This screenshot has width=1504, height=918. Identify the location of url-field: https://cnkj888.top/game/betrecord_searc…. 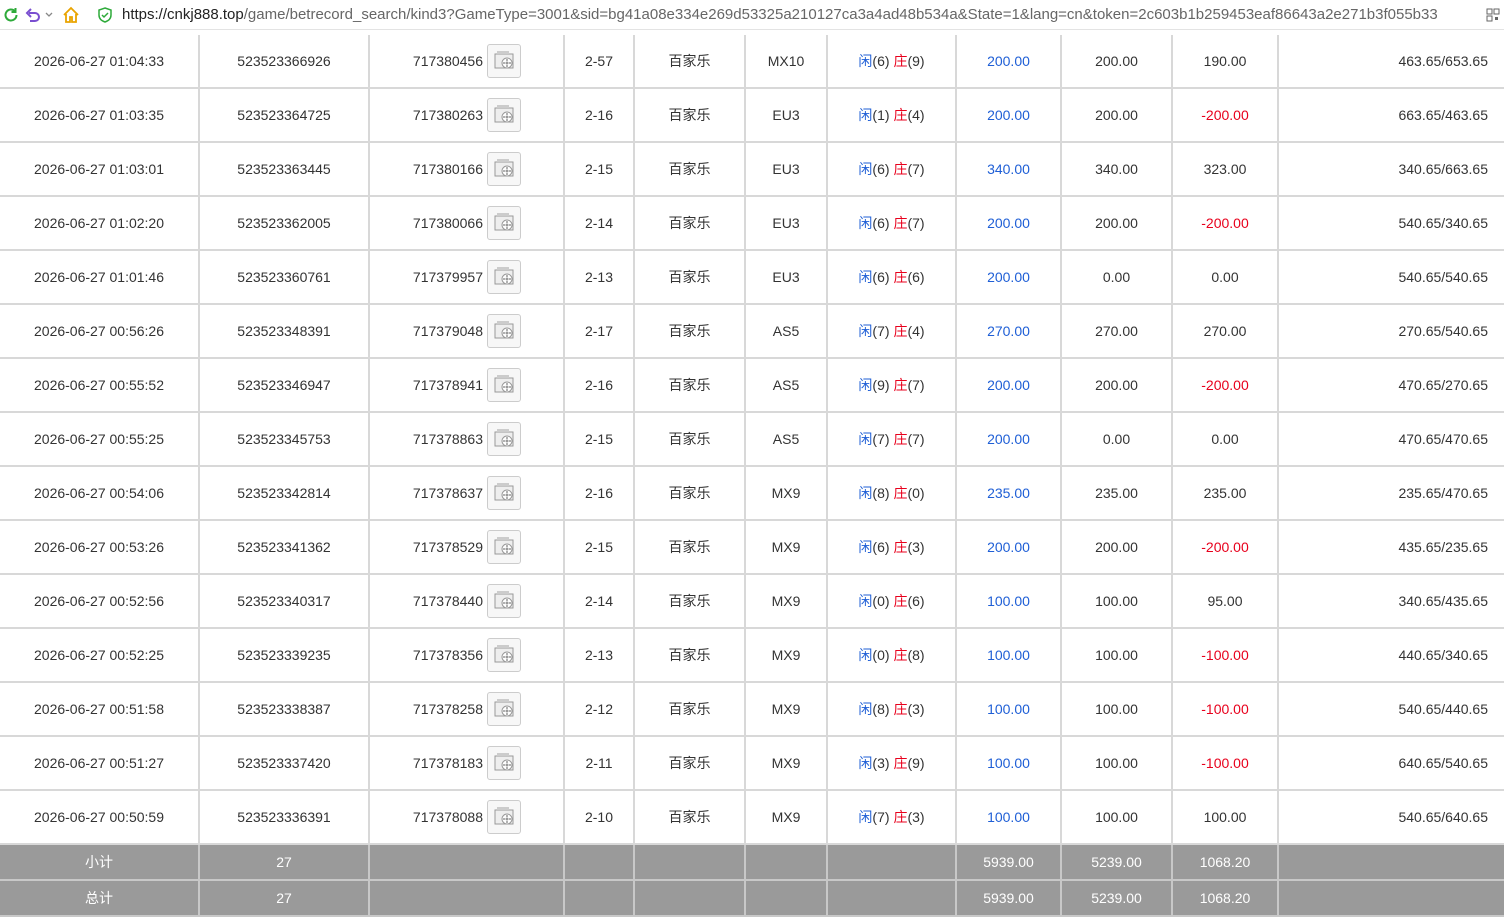
(802, 14).